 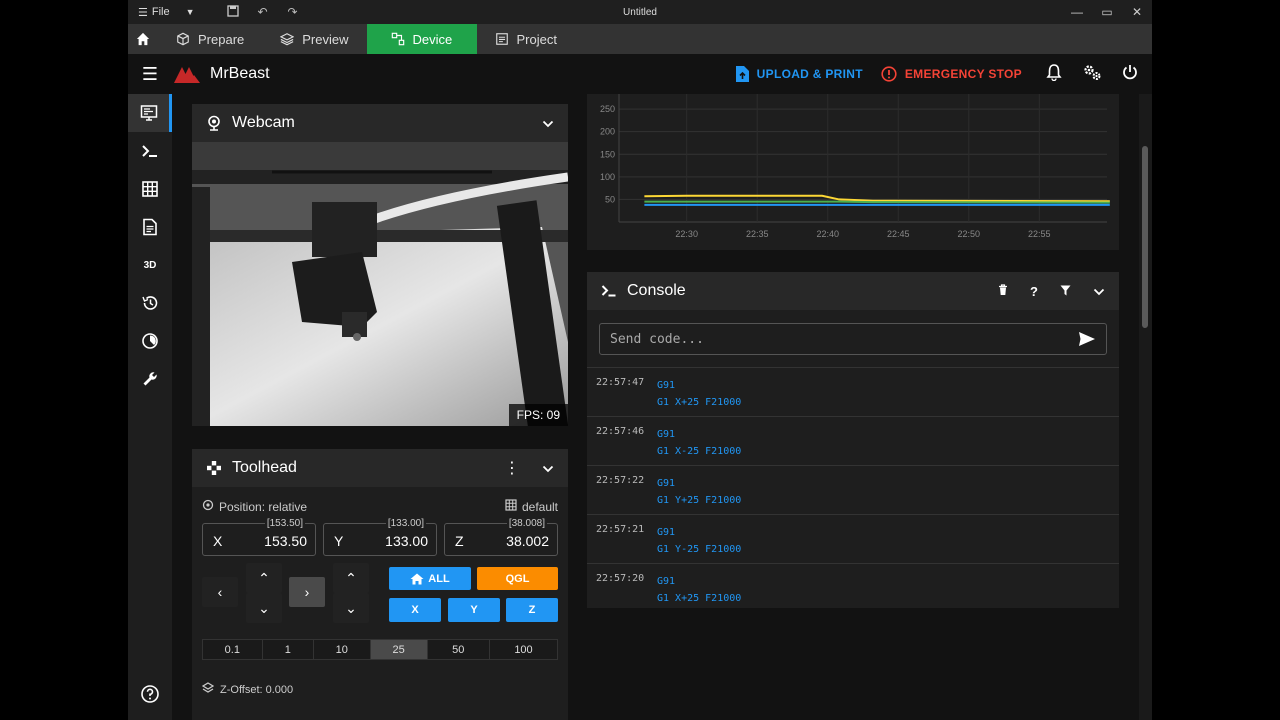 What do you see at coordinates (240, 74) in the screenshot?
I see `printer-name: MrBeast` at bounding box center [240, 74].